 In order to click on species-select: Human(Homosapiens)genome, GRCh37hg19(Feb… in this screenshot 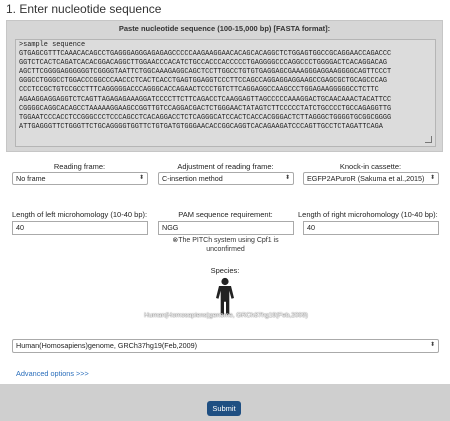, I will do `click(225, 346)`.